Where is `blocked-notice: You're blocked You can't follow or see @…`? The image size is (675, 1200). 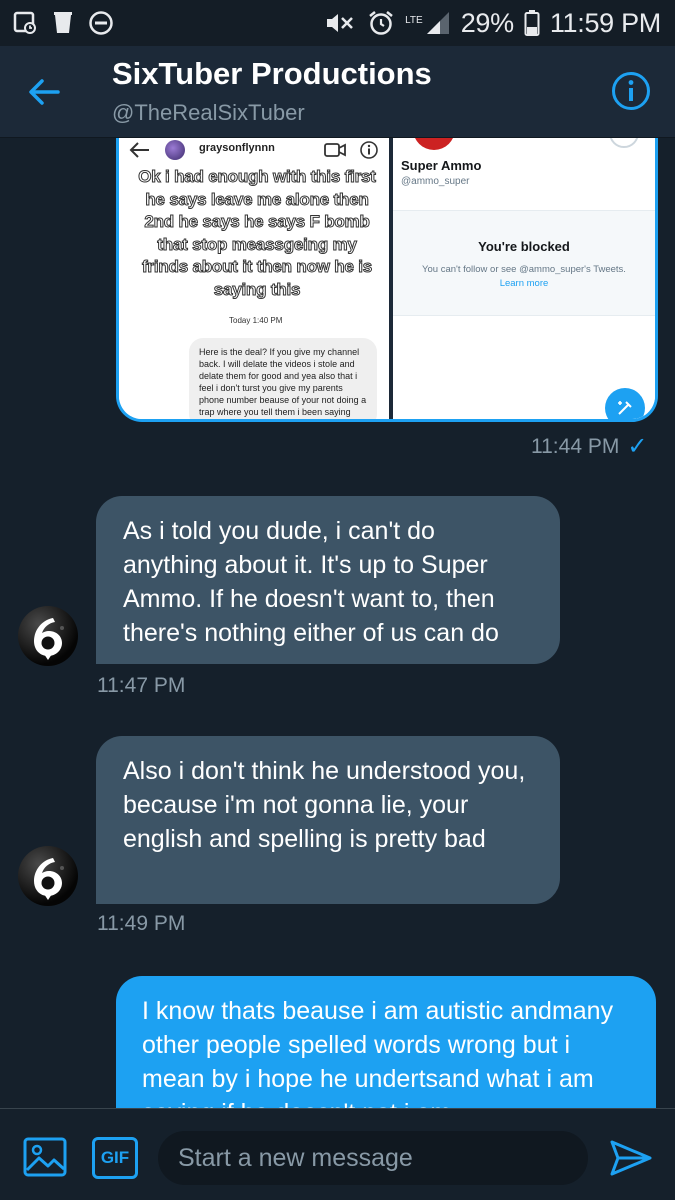
blocked-notice: You're blocked You can't follow or see @… is located at coordinates (524, 263).